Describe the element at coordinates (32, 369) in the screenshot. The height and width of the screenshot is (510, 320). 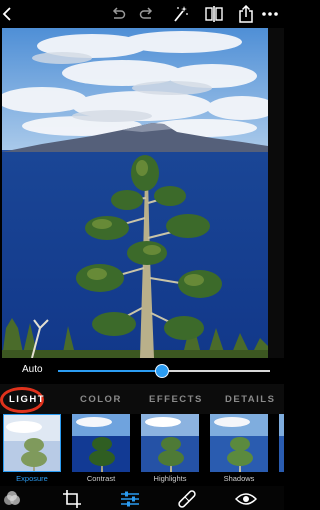
I see `auto-label: Auto` at that location.